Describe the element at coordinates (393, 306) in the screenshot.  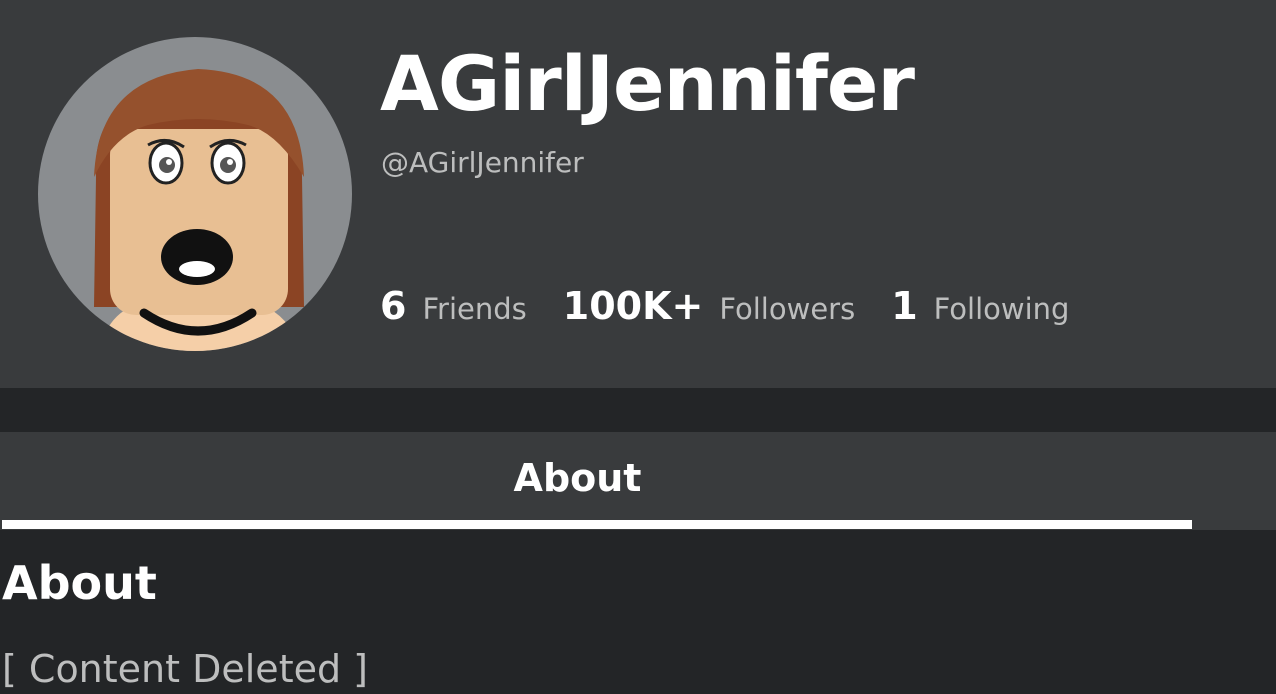
I see `friends-count: 6` at that location.